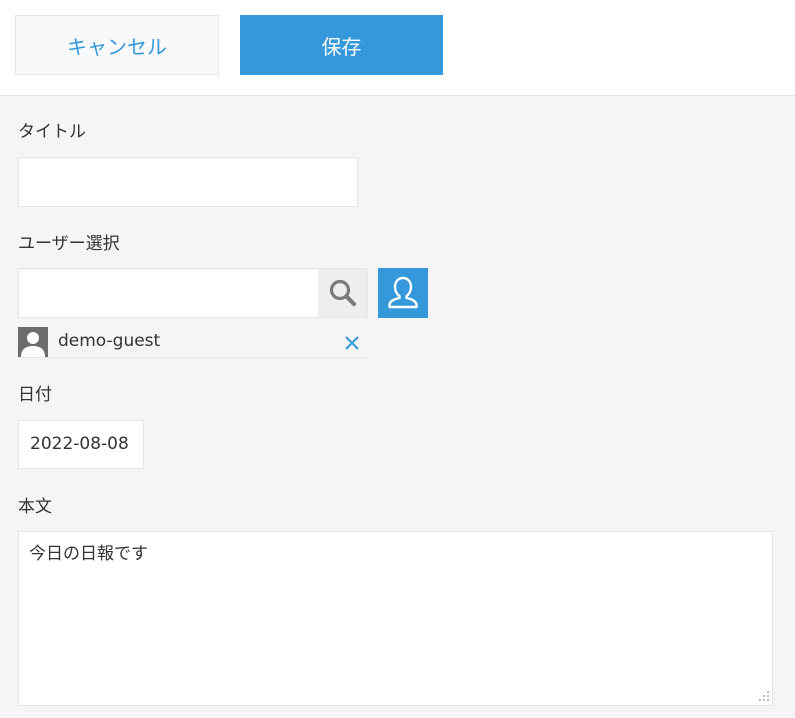 Image resolution: width=795 pixels, height=718 pixels. What do you see at coordinates (763, 696) in the screenshot?
I see `resize-handle-icon` at bounding box center [763, 696].